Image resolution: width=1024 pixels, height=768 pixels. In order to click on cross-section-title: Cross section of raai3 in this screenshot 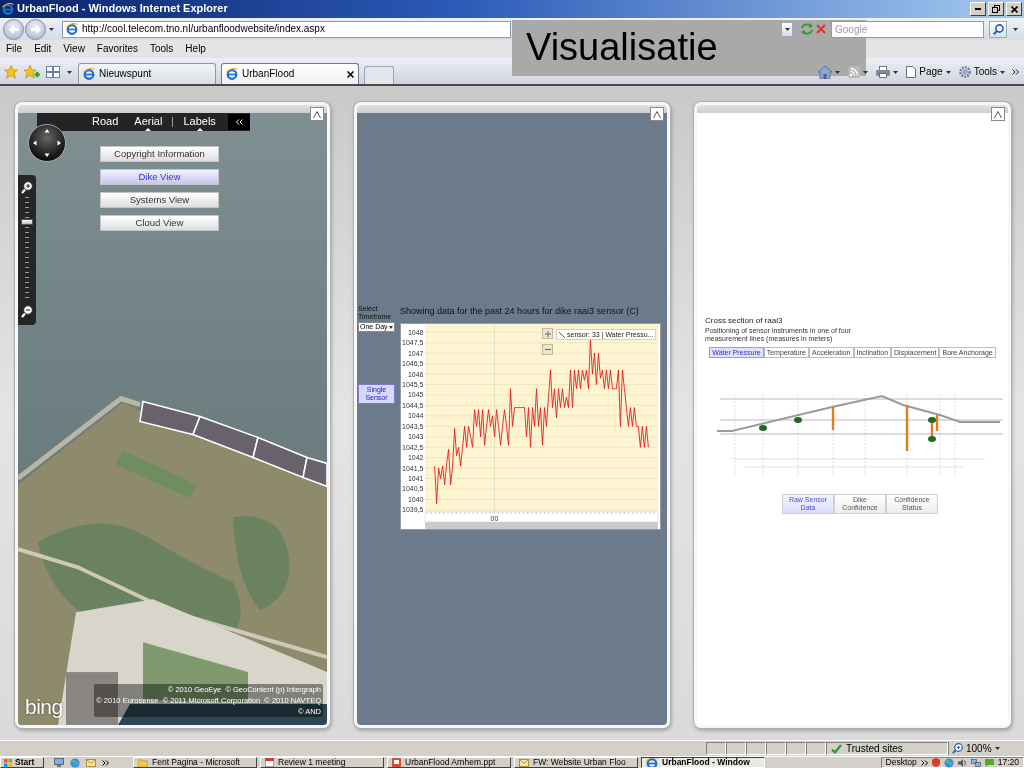, I will do `click(744, 320)`.